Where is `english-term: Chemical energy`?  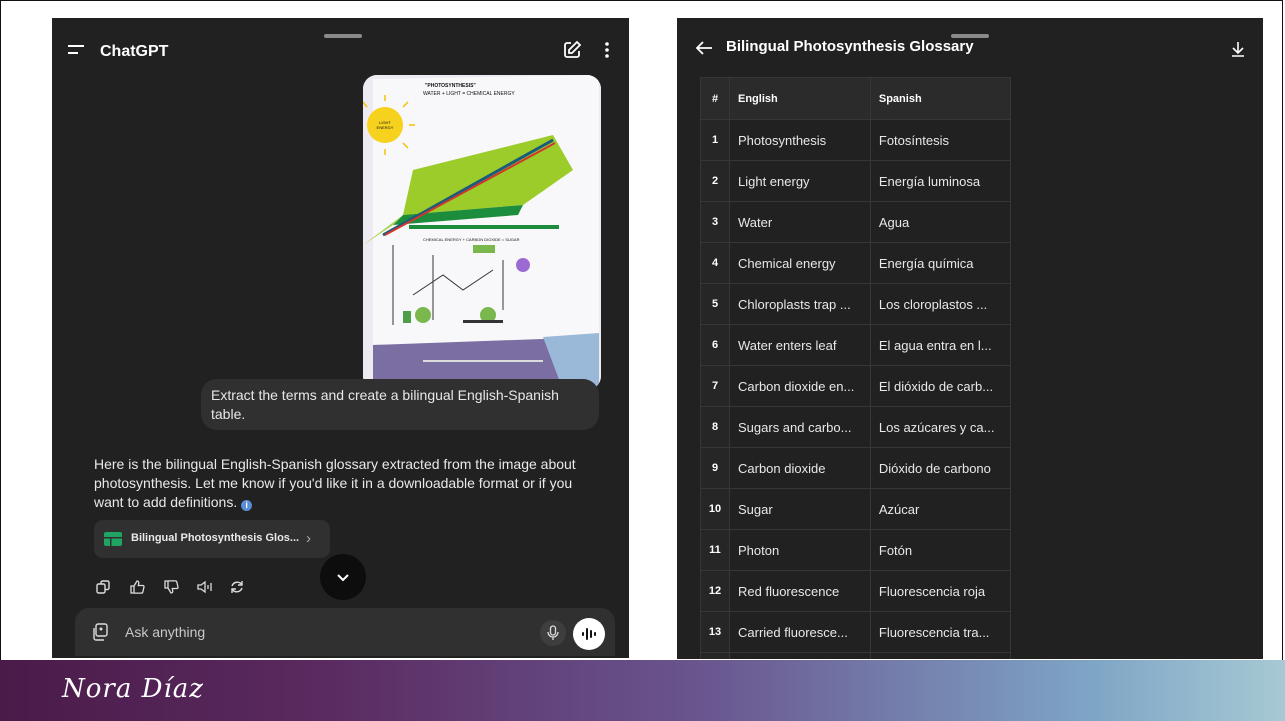 english-term: Chemical energy is located at coordinates (800, 263).